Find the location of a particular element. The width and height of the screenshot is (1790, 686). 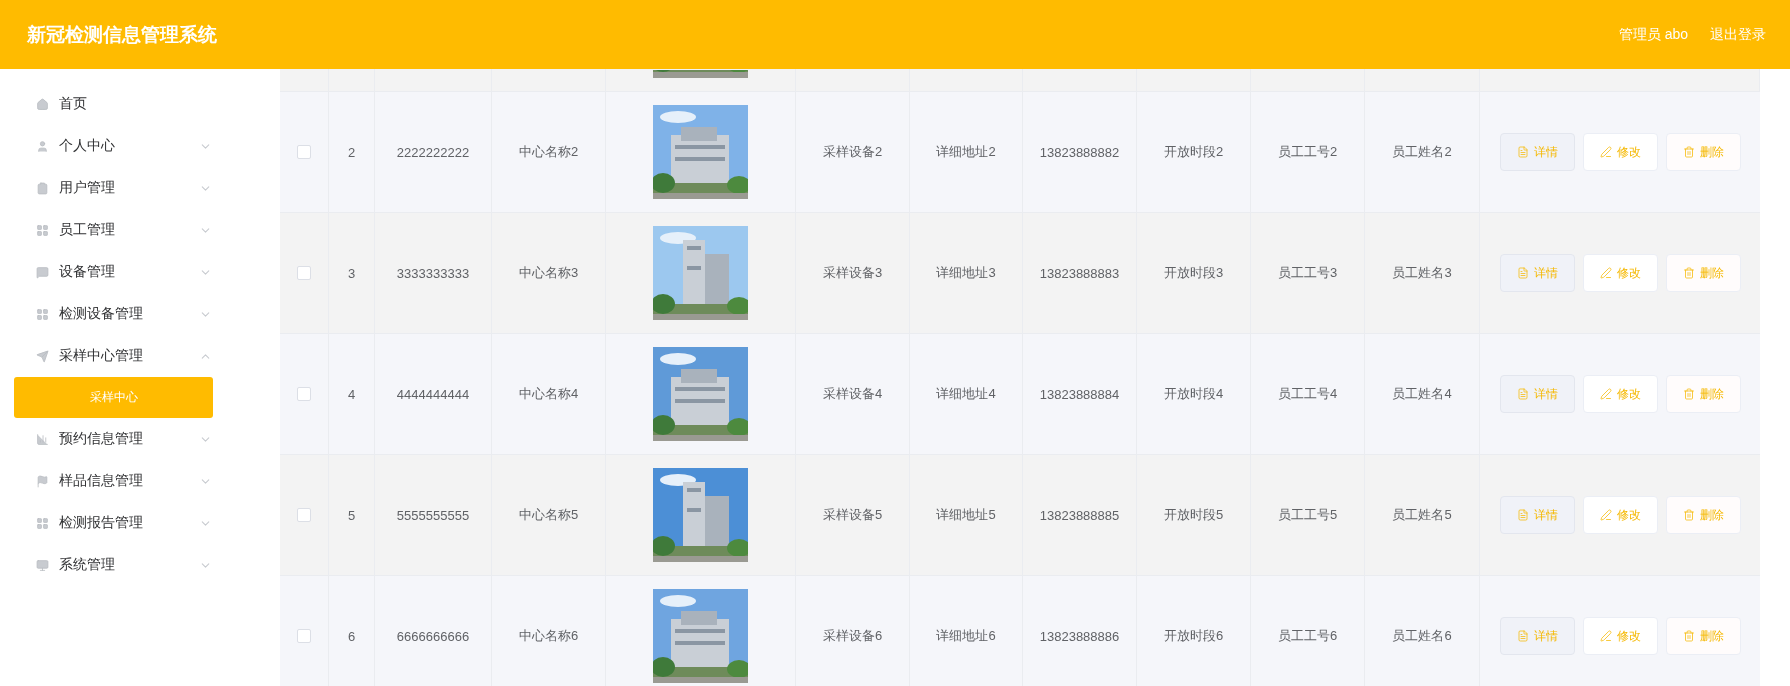

menu-item: 用户管理 is located at coordinates (140, 188).